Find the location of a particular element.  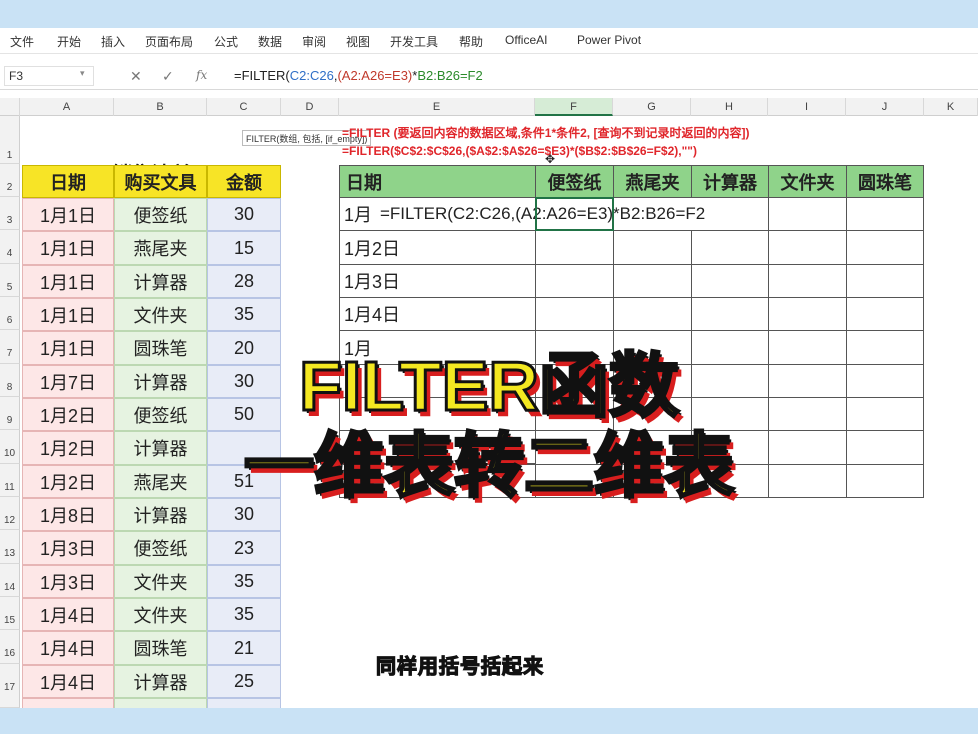

menu-view: 视图 is located at coordinates (358, 41).